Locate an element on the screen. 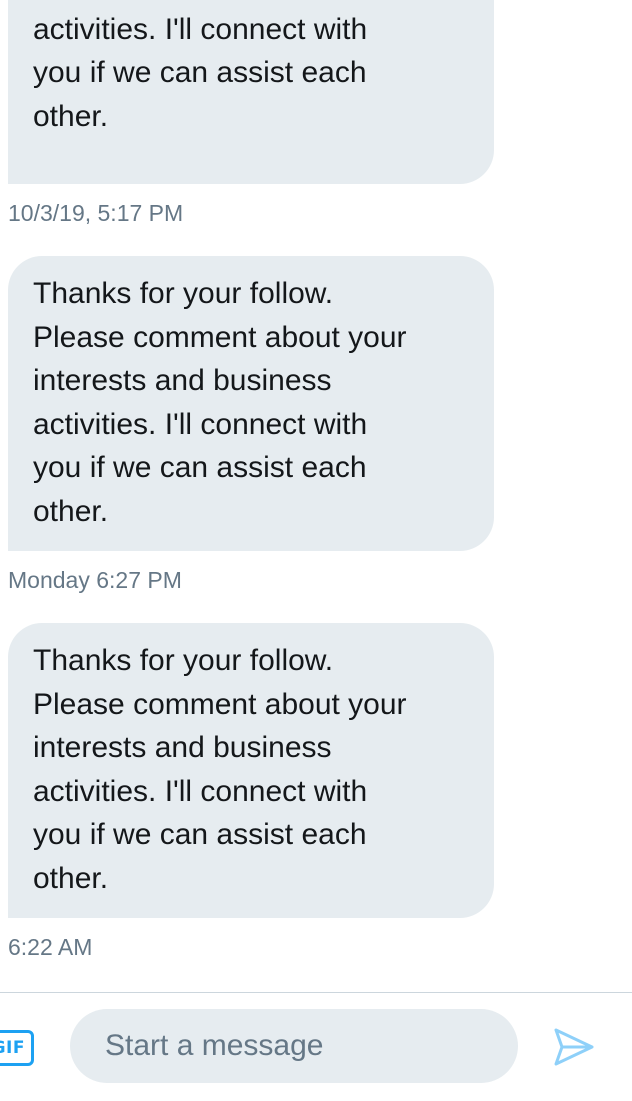  message-timestamp: 6:22 AM is located at coordinates (50, 947).